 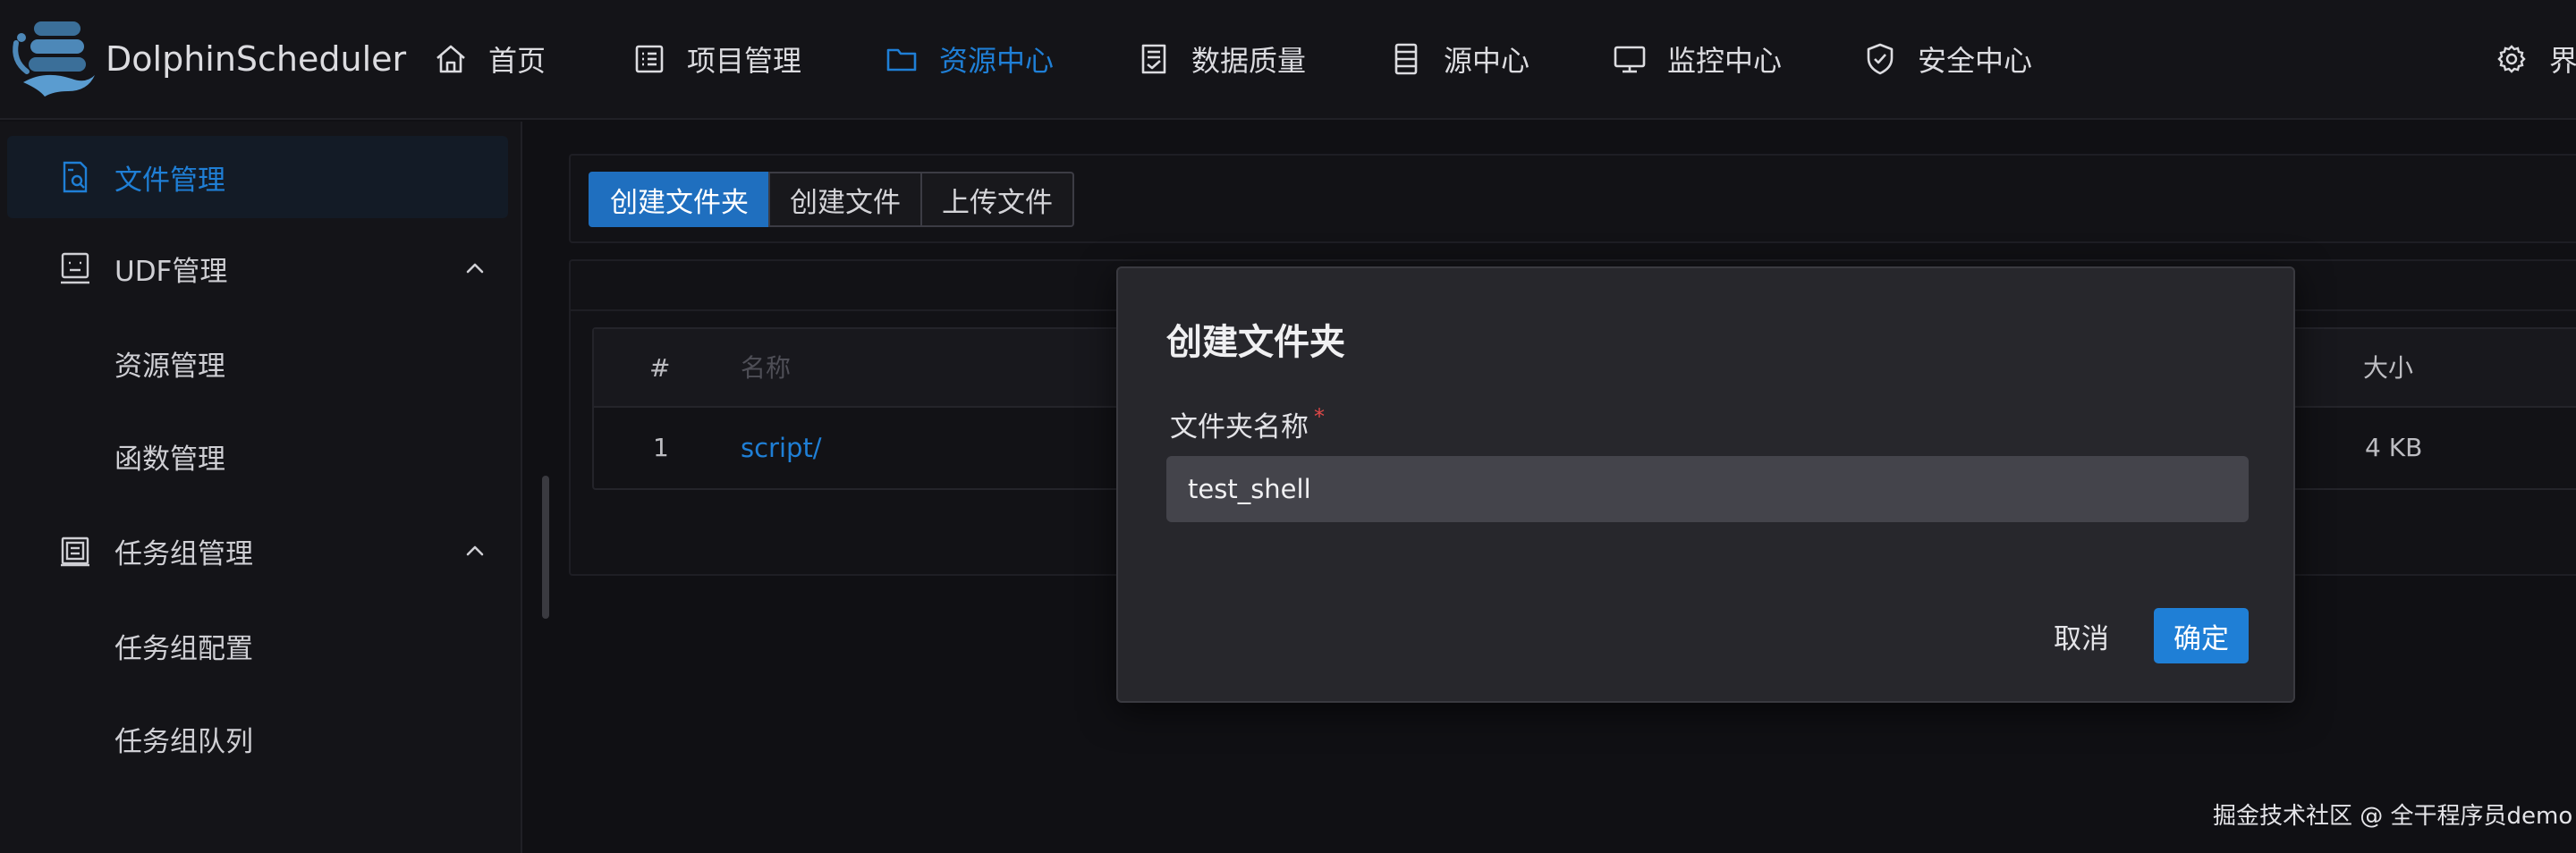 What do you see at coordinates (183, 741) in the screenshot?
I see `sidebar-item-label: 任务组队列` at bounding box center [183, 741].